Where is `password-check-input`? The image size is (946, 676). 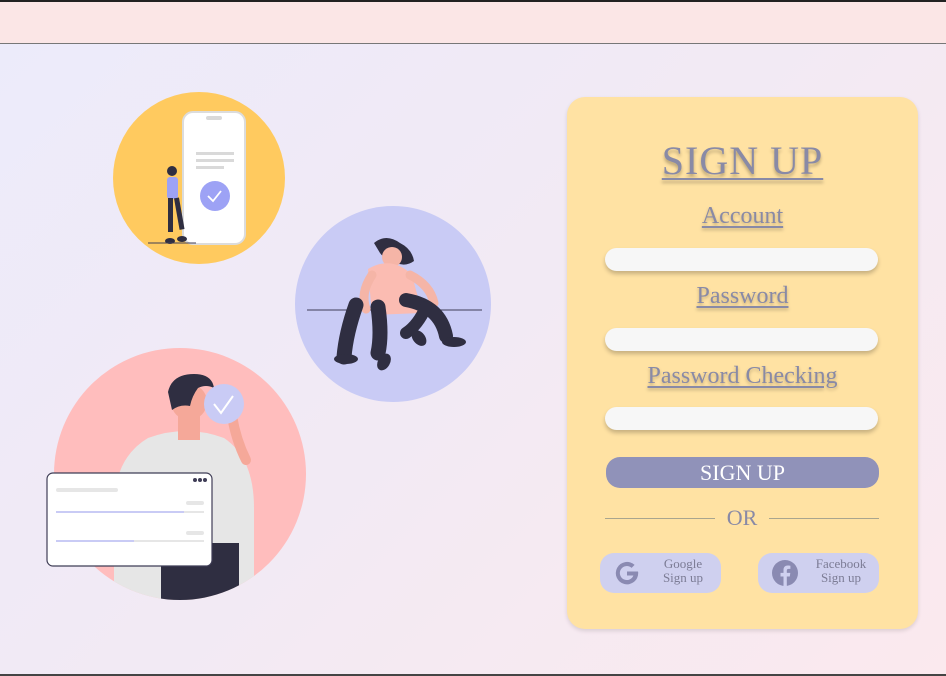 password-check-input is located at coordinates (741, 418).